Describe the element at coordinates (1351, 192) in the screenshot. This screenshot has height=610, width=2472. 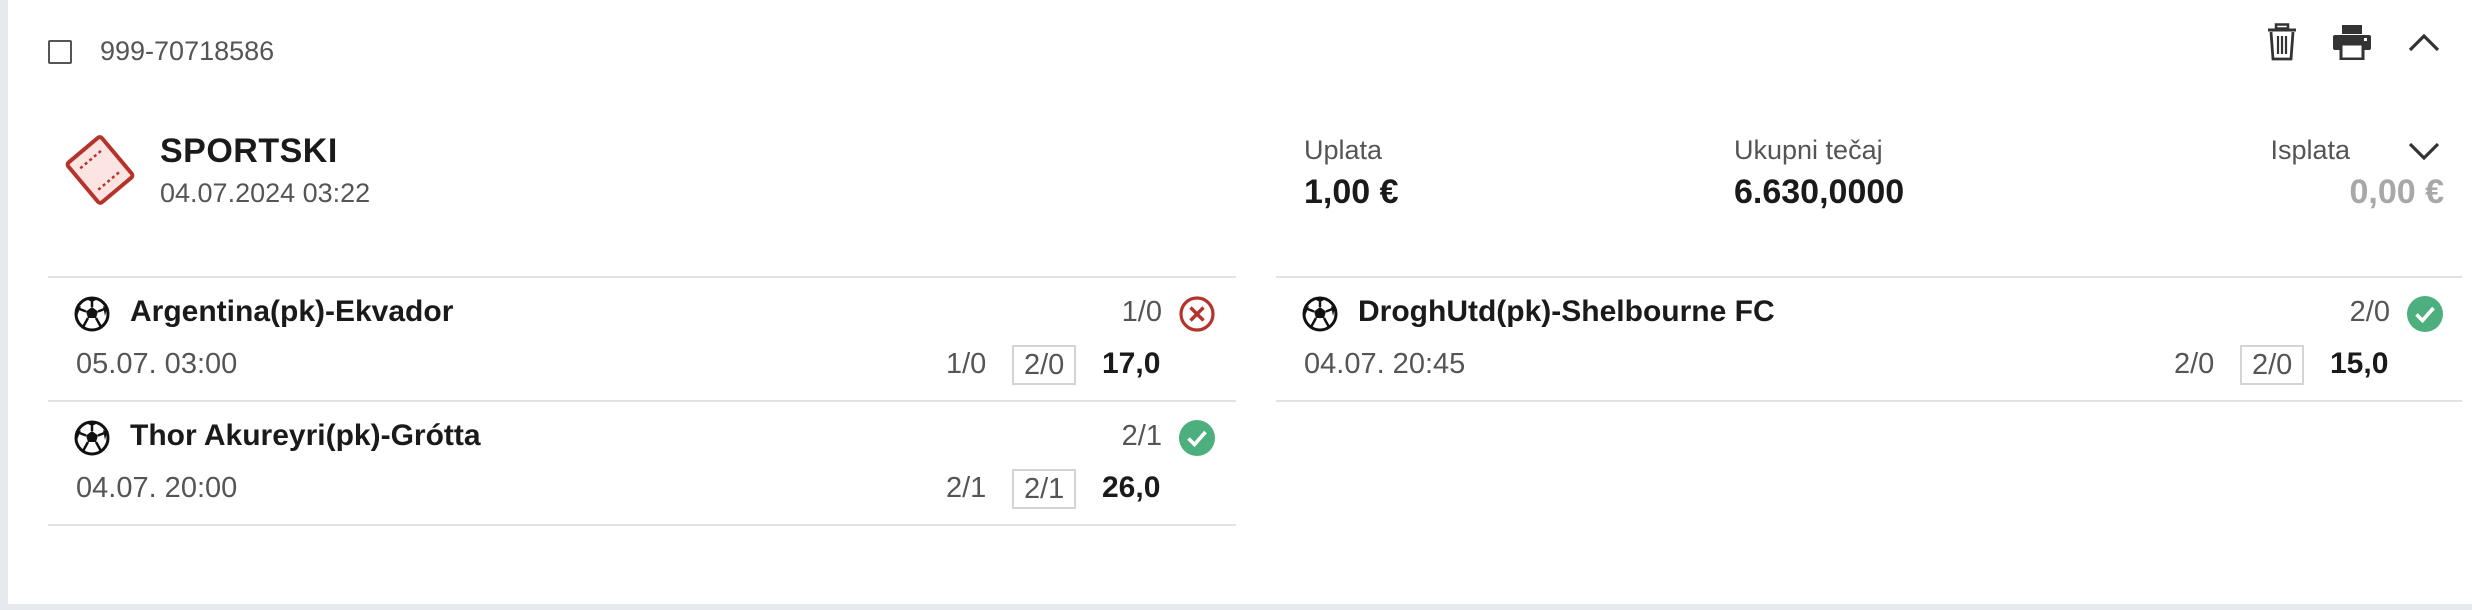
I see `stake-value: 1,00 €` at that location.